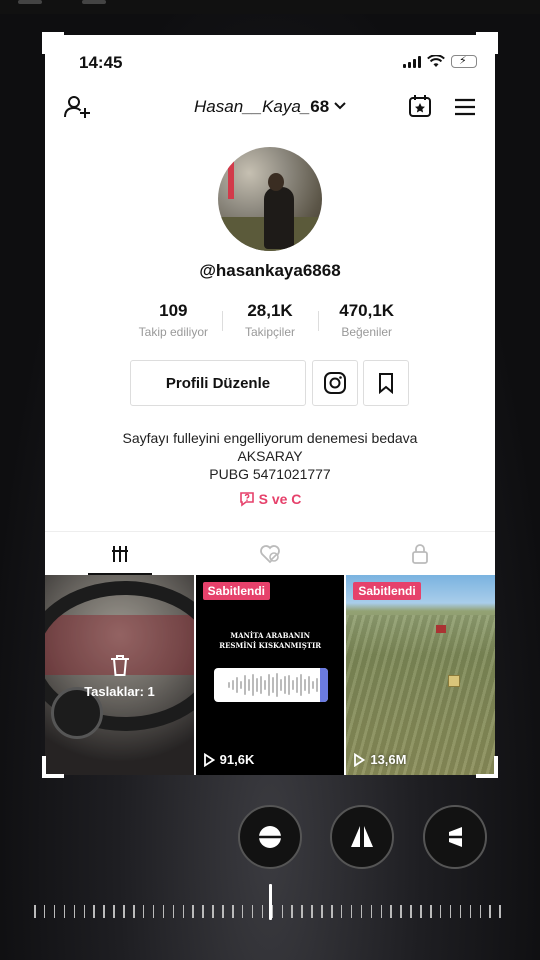 The height and width of the screenshot is (960, 540). Describe the element at coordinates (119, 691) in the screenshot. I see `drafts-label: Taslaklar: 1` at that location.